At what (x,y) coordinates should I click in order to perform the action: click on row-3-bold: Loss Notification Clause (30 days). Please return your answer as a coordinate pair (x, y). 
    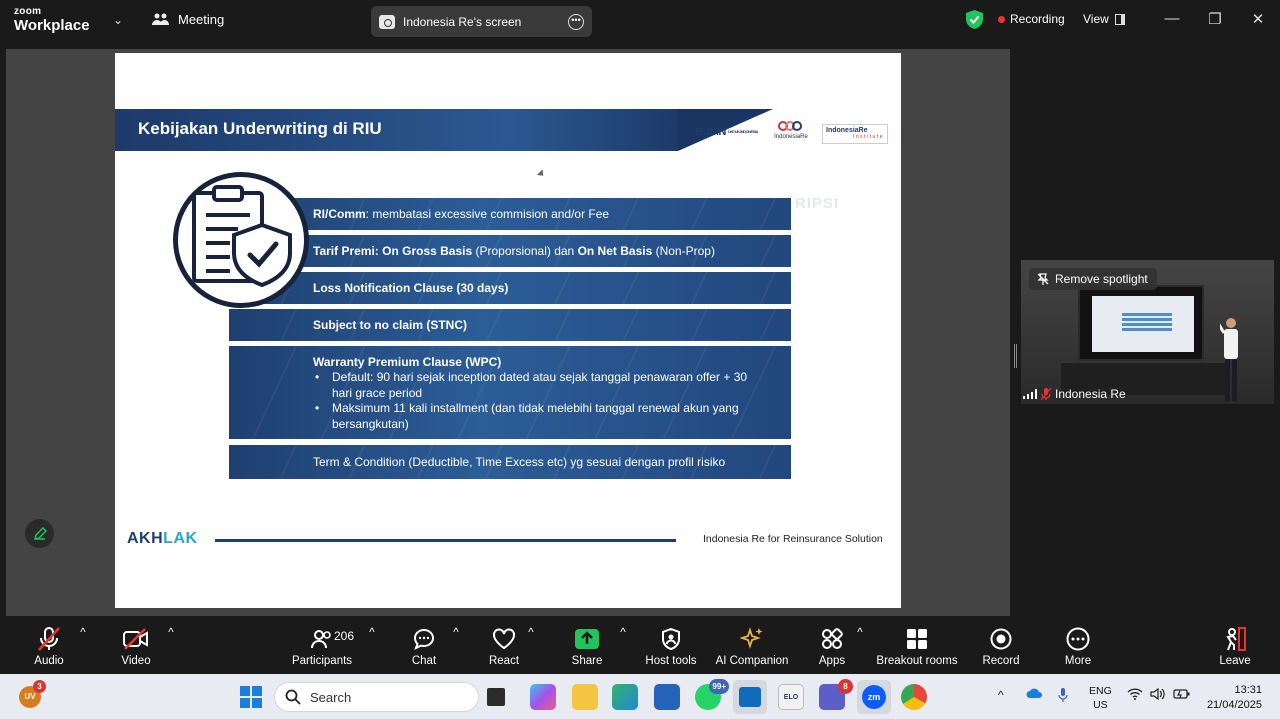
    Looking at the image, I should click on (411, 288).